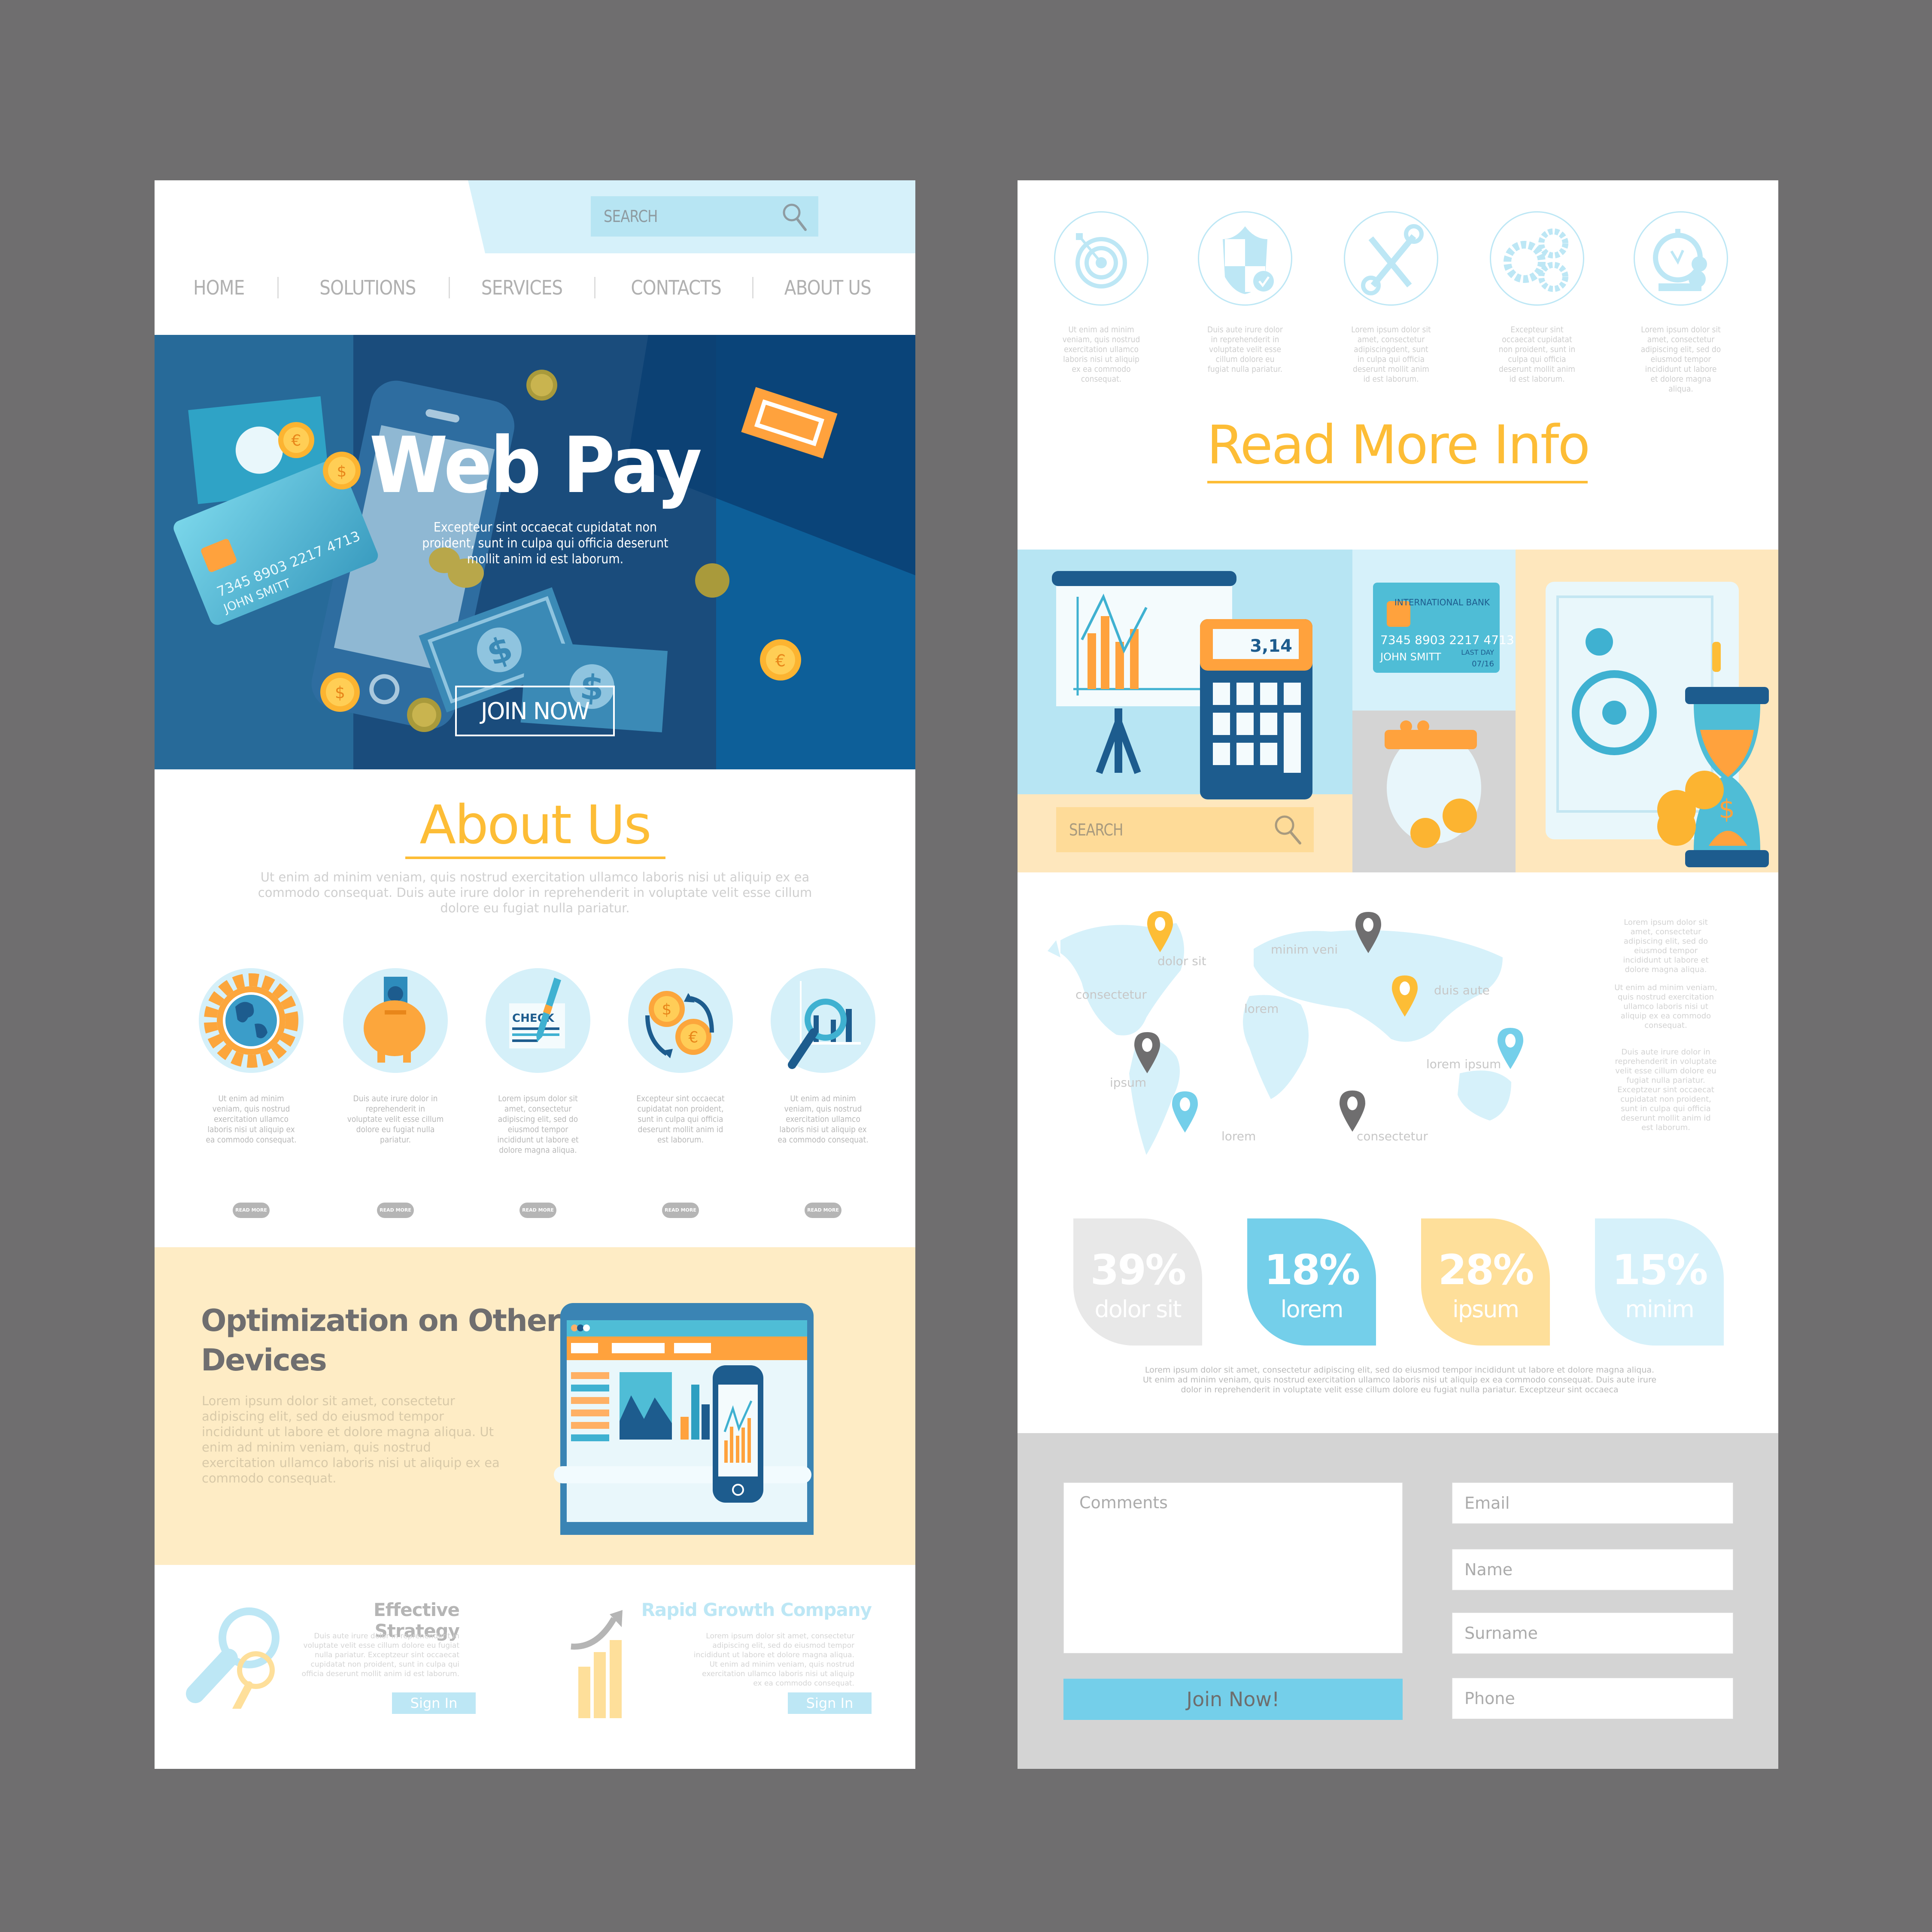  What do you see at coordinates (535, 466) in the screenshot?
I see `hero-title: Web Pay` at bounding box center [535, 466].